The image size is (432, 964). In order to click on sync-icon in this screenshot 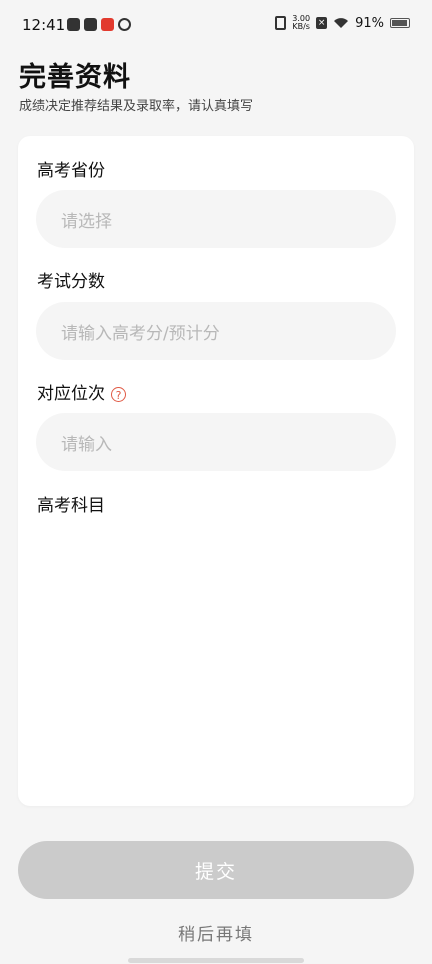, I will do `click(124, 24)`.